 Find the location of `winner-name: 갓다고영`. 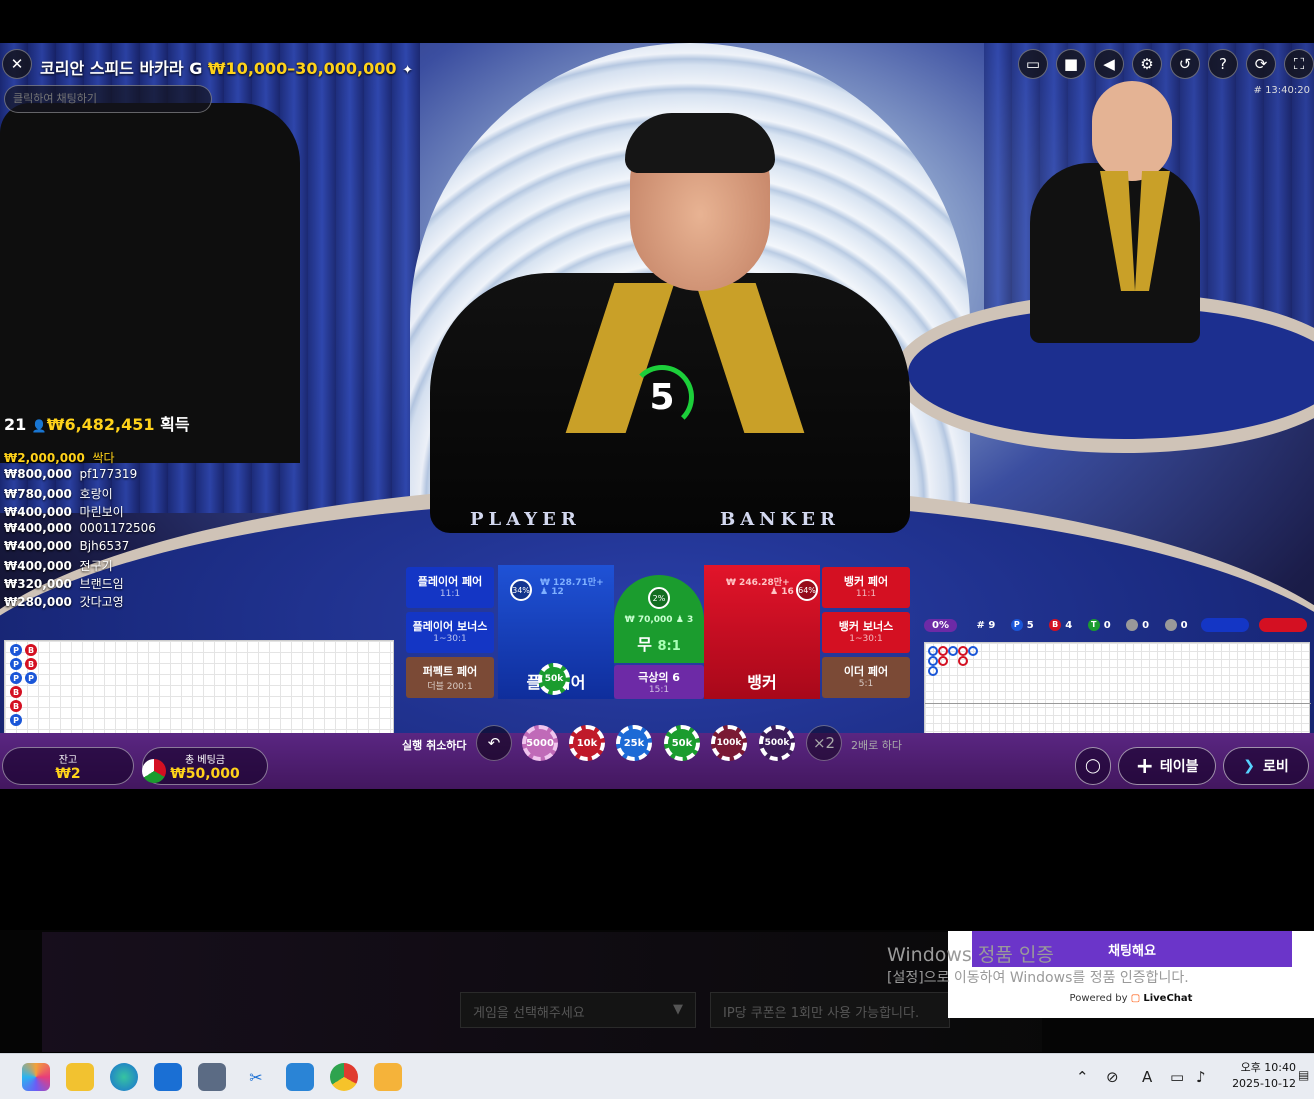

winner-name: 갓다고영 is located at coordinates (101, 602).